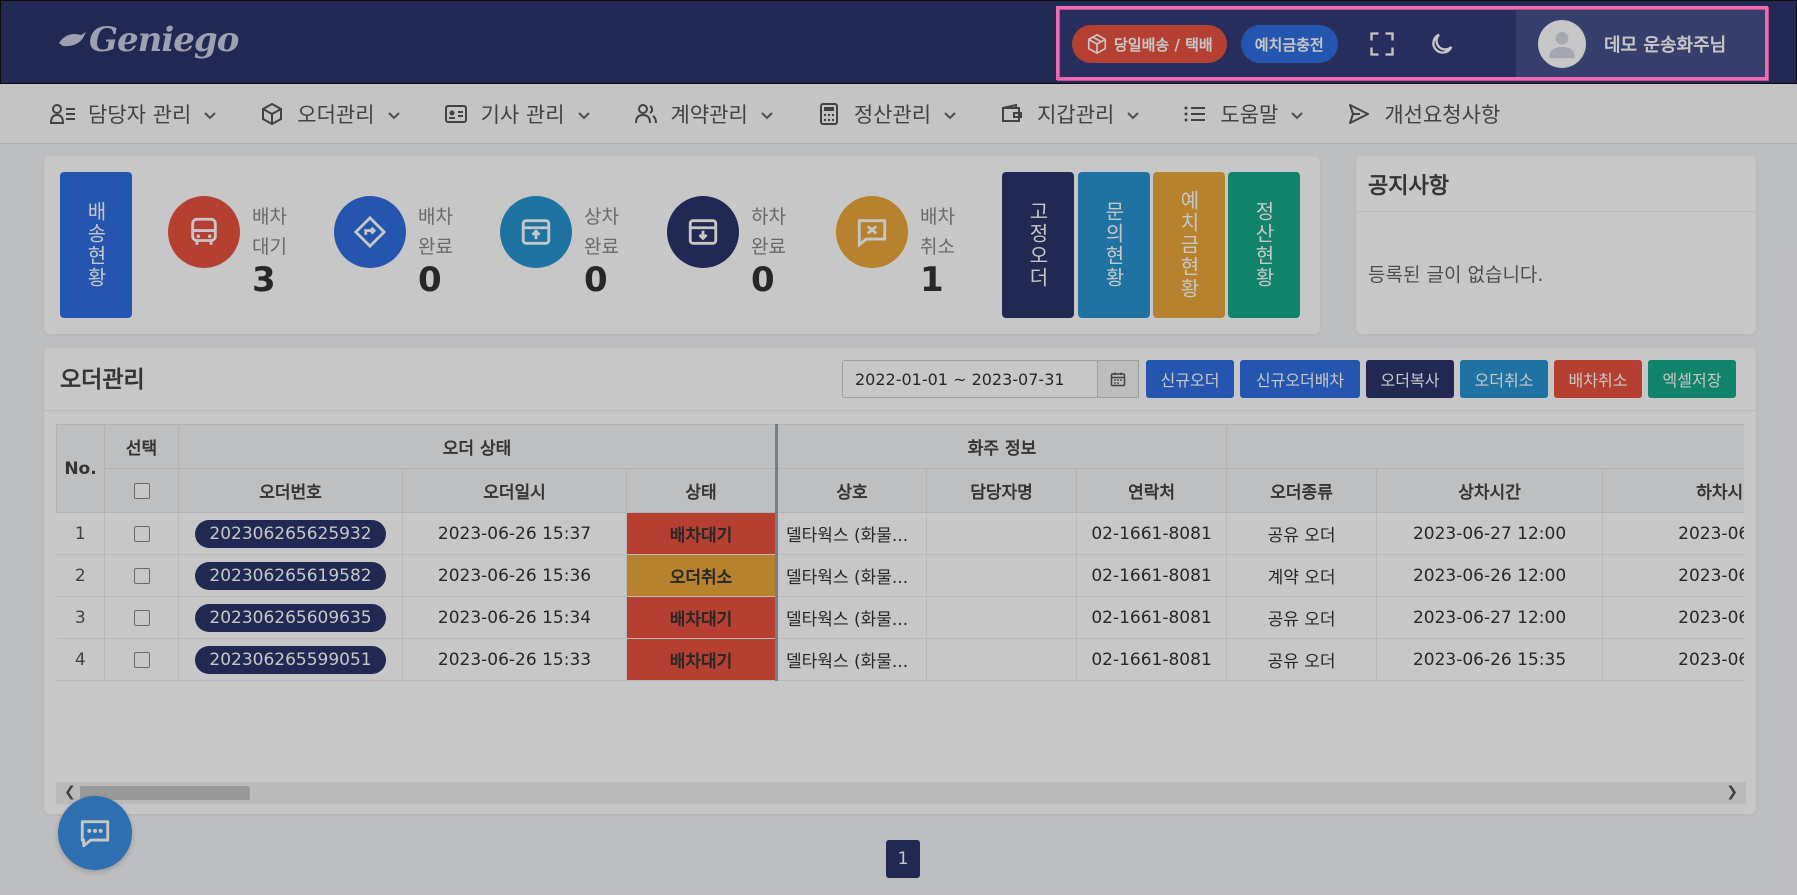 The width and height of the screenshot is (1797, 895). Describe the element at coordinates (1300, 379) in the screenshot. I see `new-order-dispatch-button: 신규오더배차` at that location.